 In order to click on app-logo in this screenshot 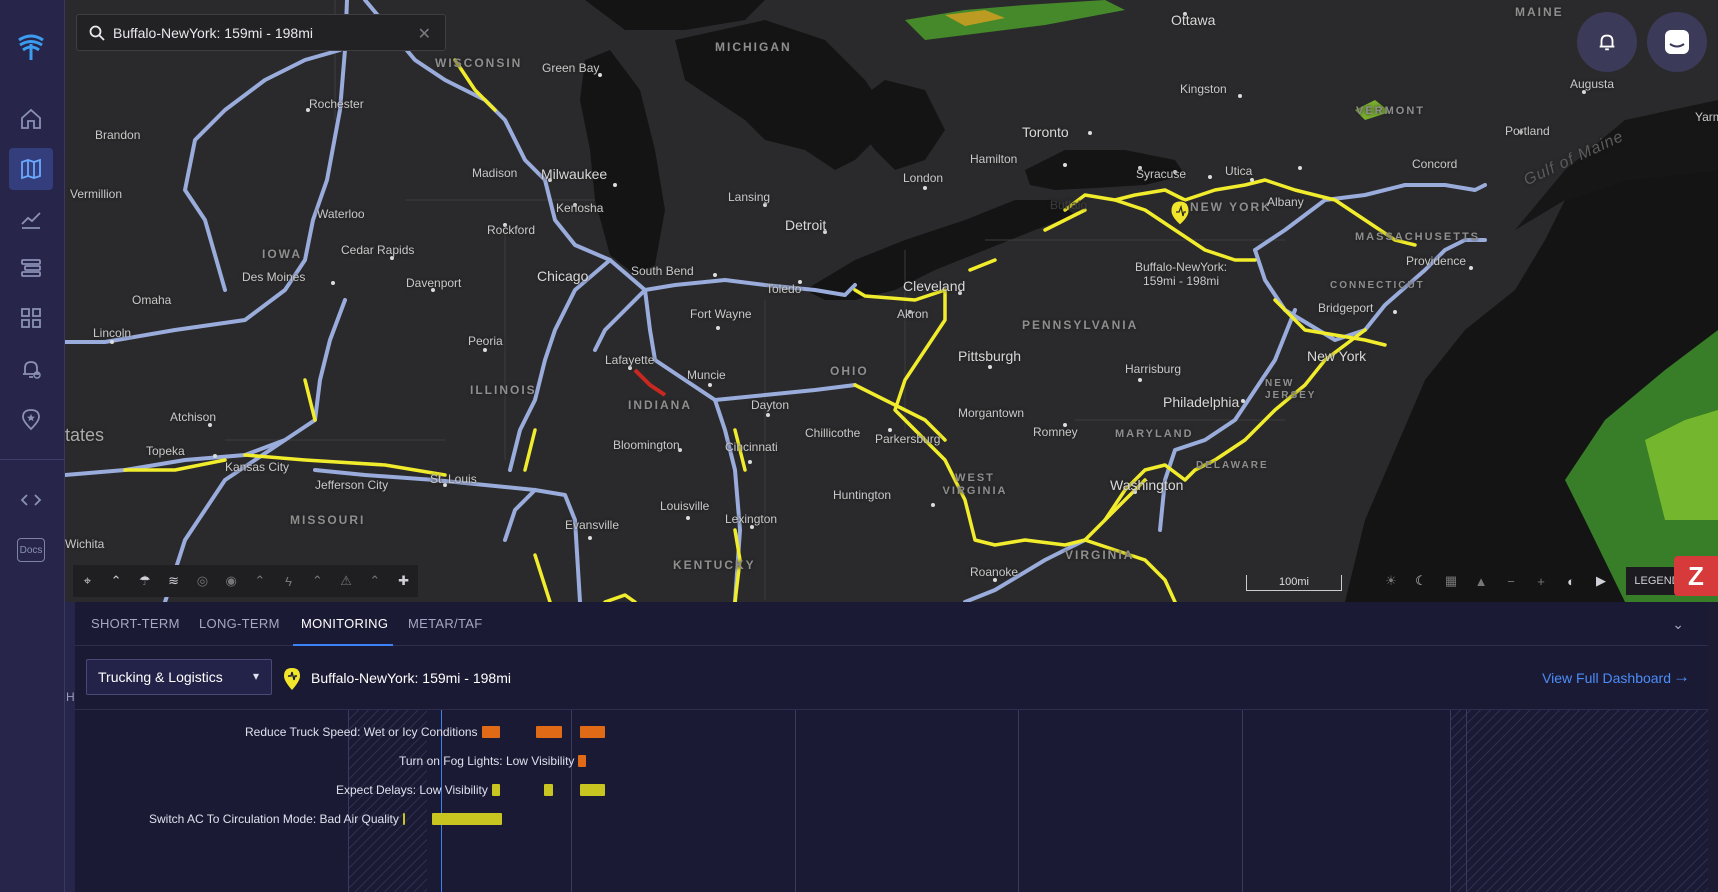, I will do `click(31, 47)`.